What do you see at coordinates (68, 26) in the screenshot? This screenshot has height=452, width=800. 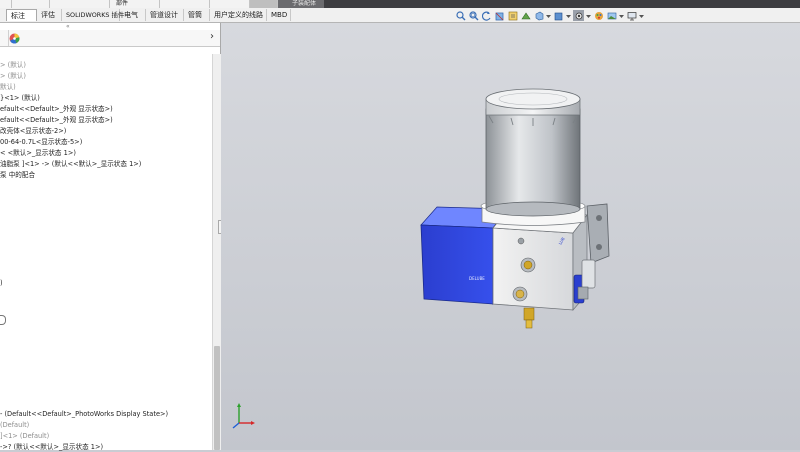 I see `collapse-glyph: «` at bounding box center [68, 26].